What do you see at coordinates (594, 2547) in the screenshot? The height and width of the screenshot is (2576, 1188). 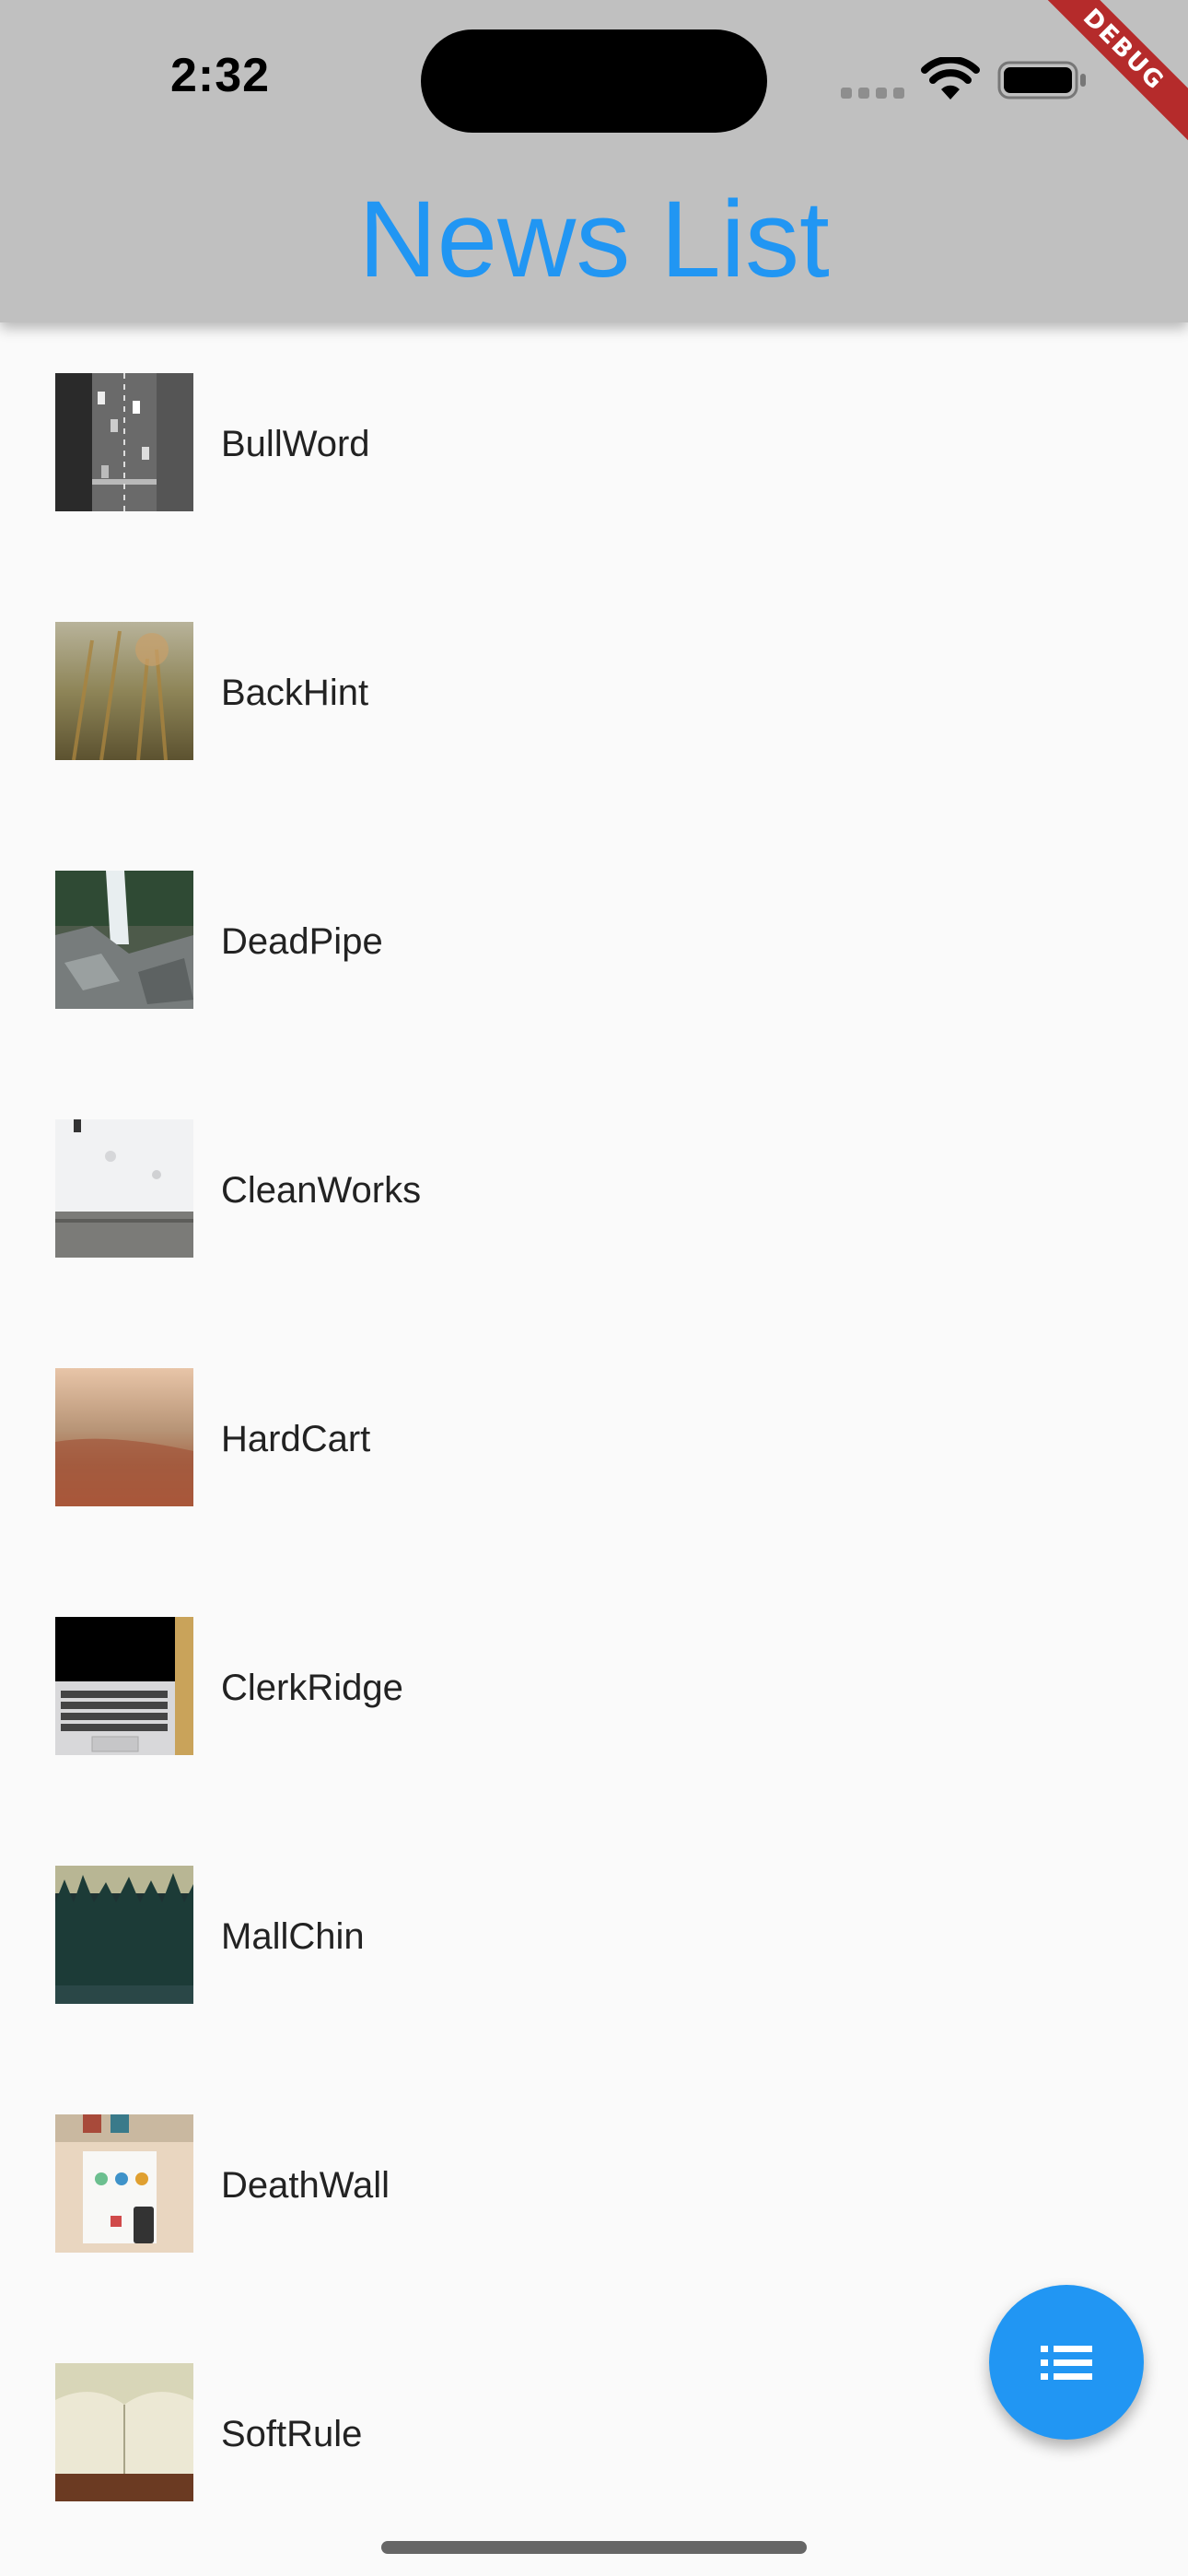 I see `home-indicator` at bounding box center [594, 2547].